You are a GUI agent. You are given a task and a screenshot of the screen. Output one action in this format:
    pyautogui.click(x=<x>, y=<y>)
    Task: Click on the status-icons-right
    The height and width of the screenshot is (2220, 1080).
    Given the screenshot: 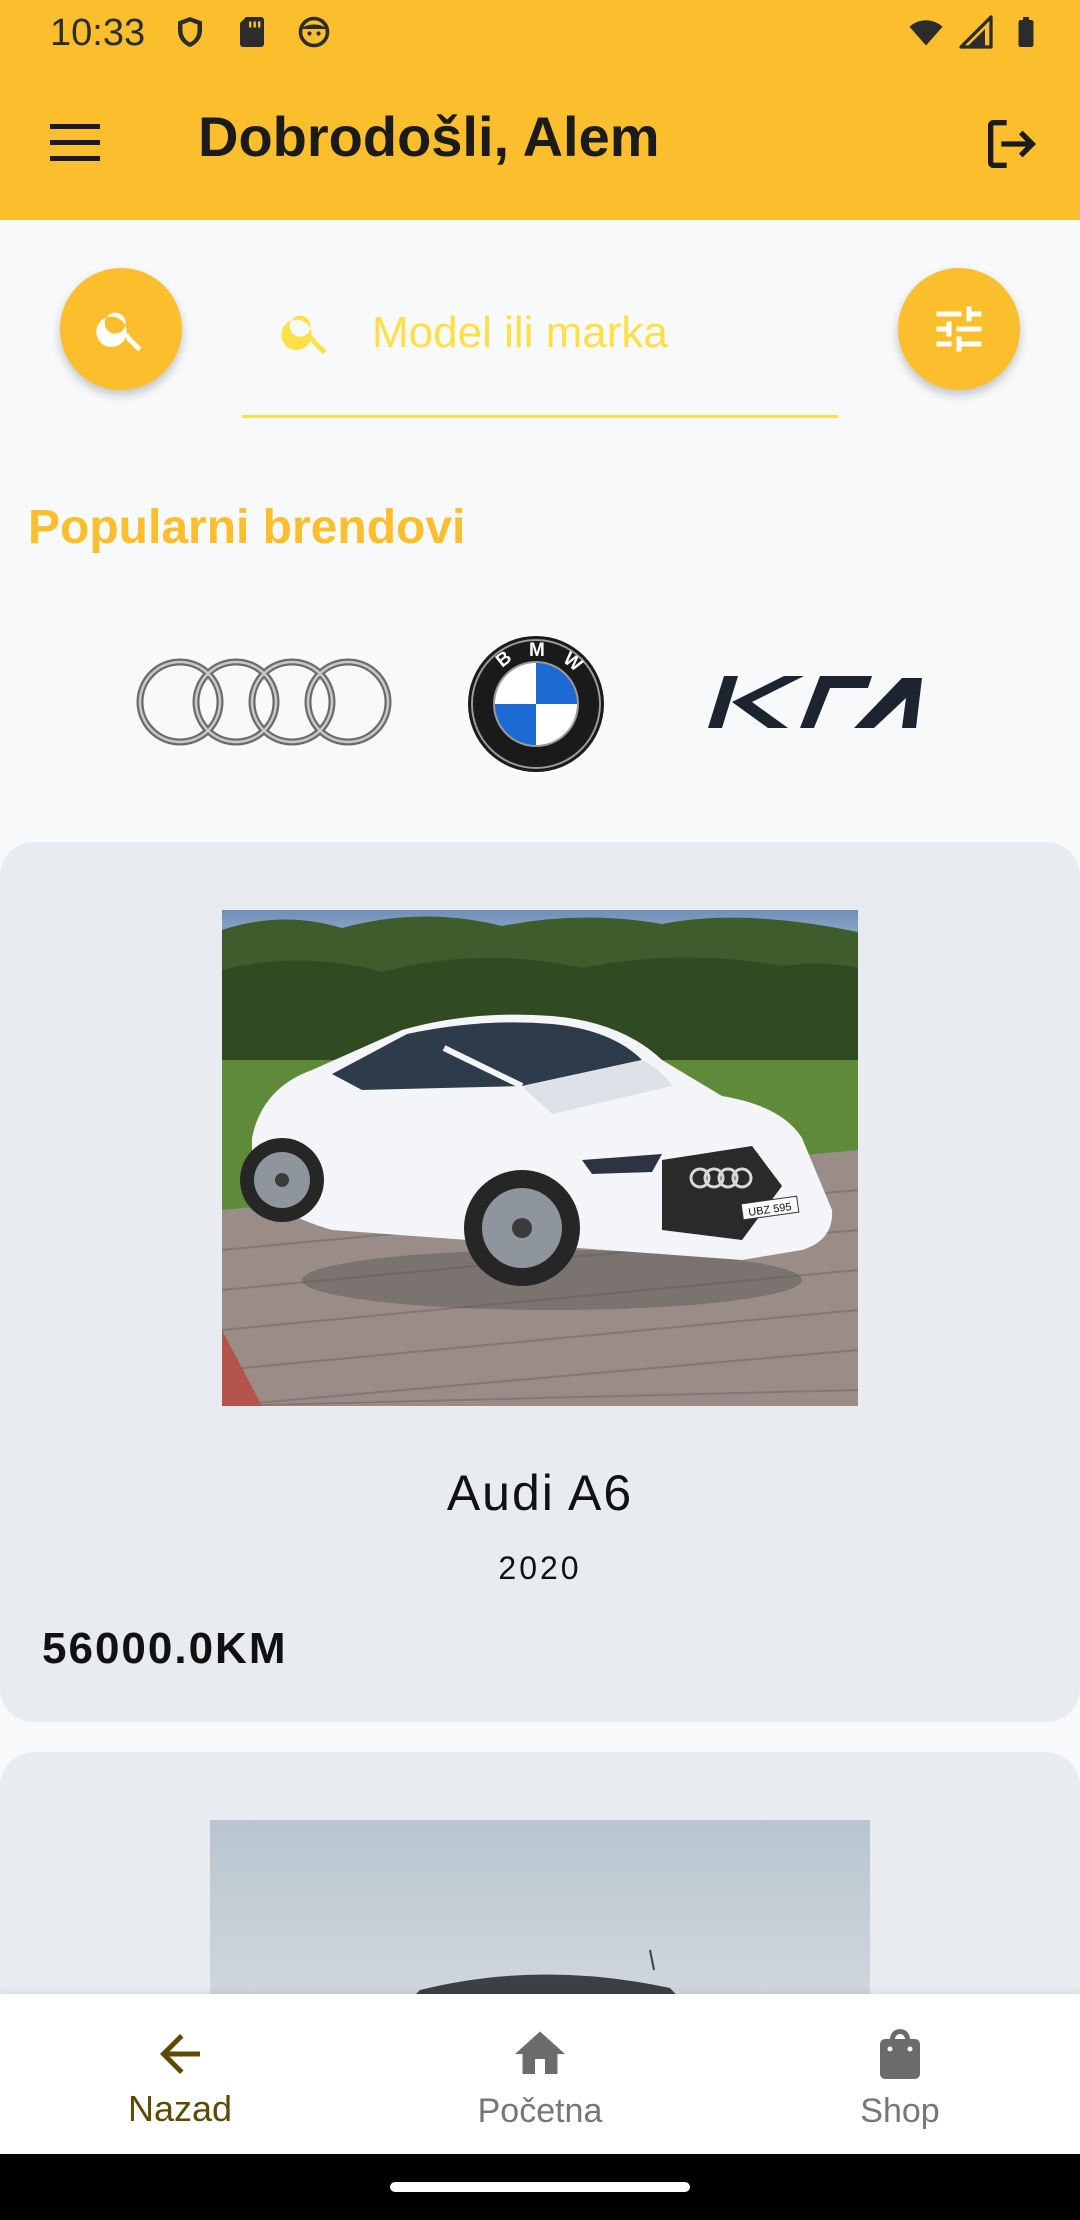 What is the action you would take?
    pyautogui.click(x=976, y=32)
    